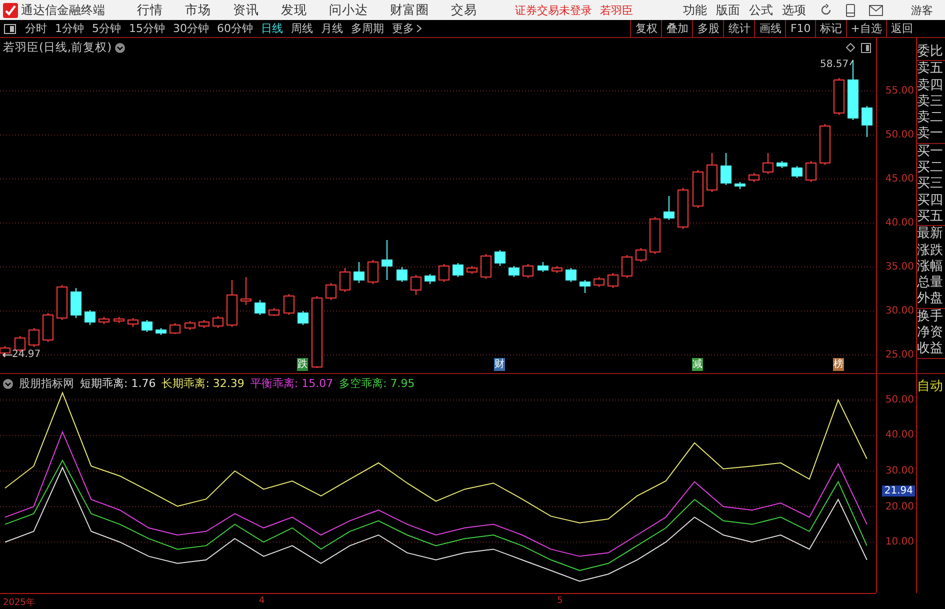 Image resolution: width=945 pixels, height=609 pixels. I want to click on toolbar-button: 画线, so click(770, 28).